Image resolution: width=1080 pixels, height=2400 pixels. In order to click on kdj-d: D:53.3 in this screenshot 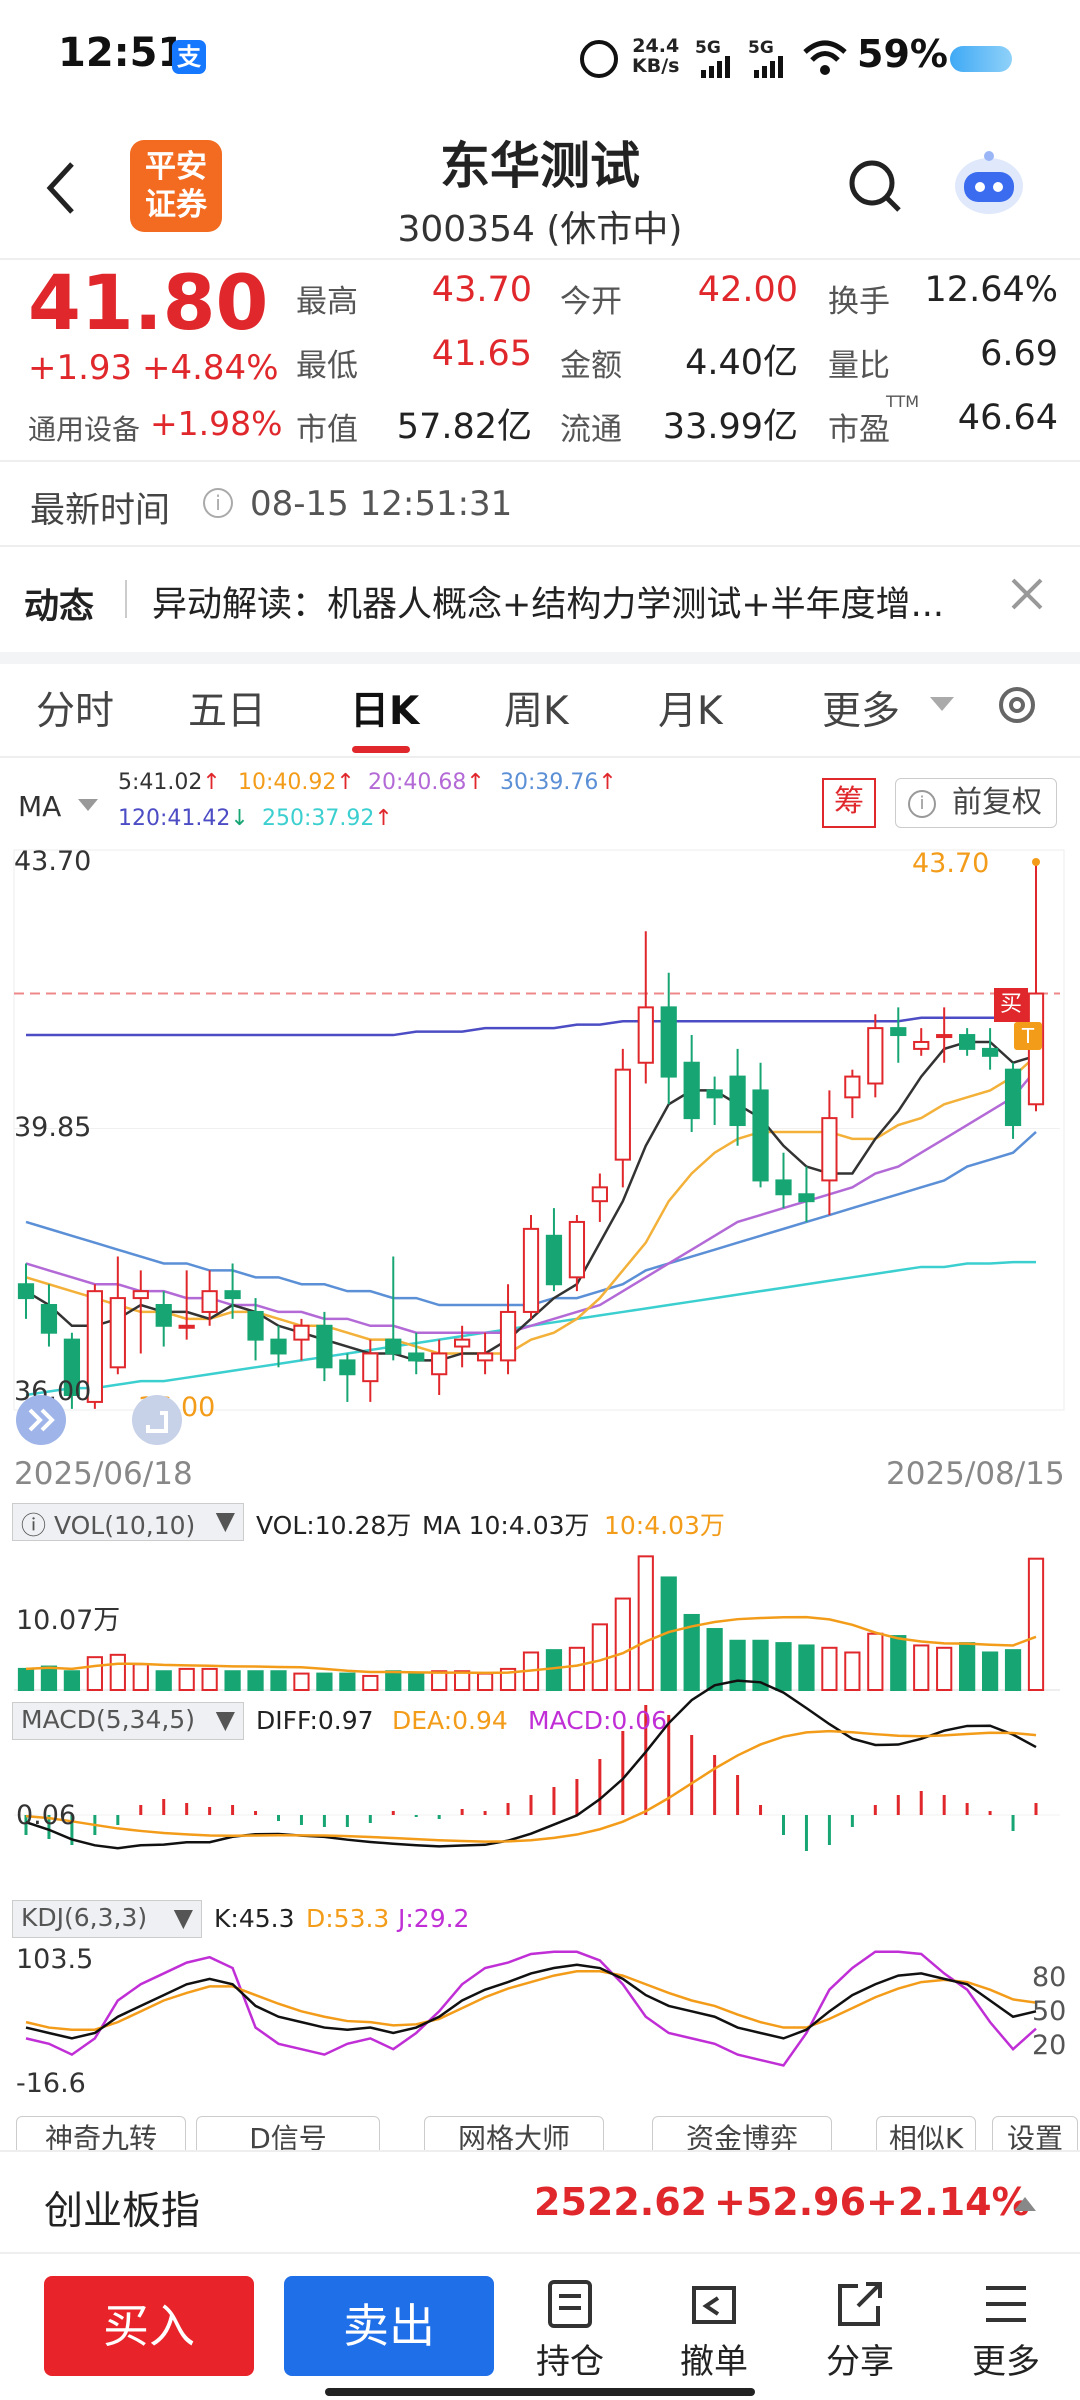, I will do `click(348, 1918)`.